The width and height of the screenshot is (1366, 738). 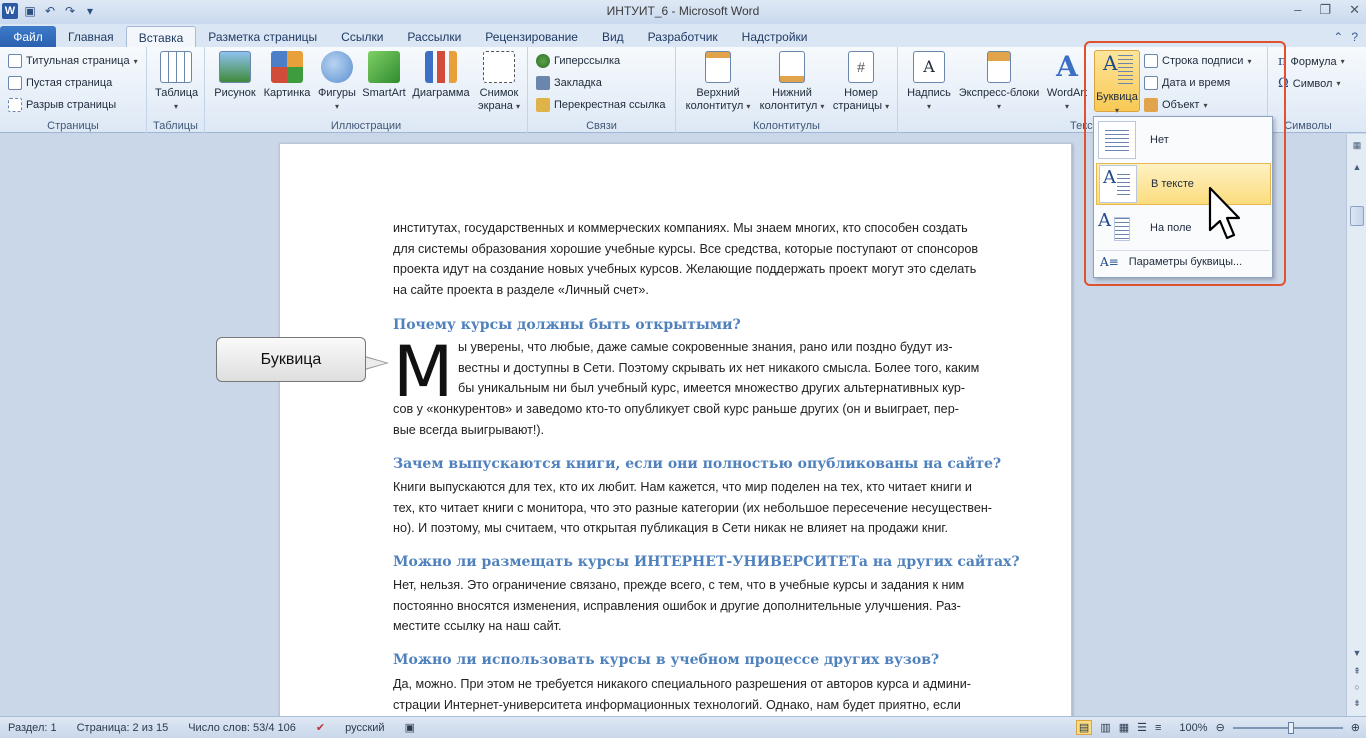 I want to click on bookmark-button: Закладка, so click(x=569, y=83).